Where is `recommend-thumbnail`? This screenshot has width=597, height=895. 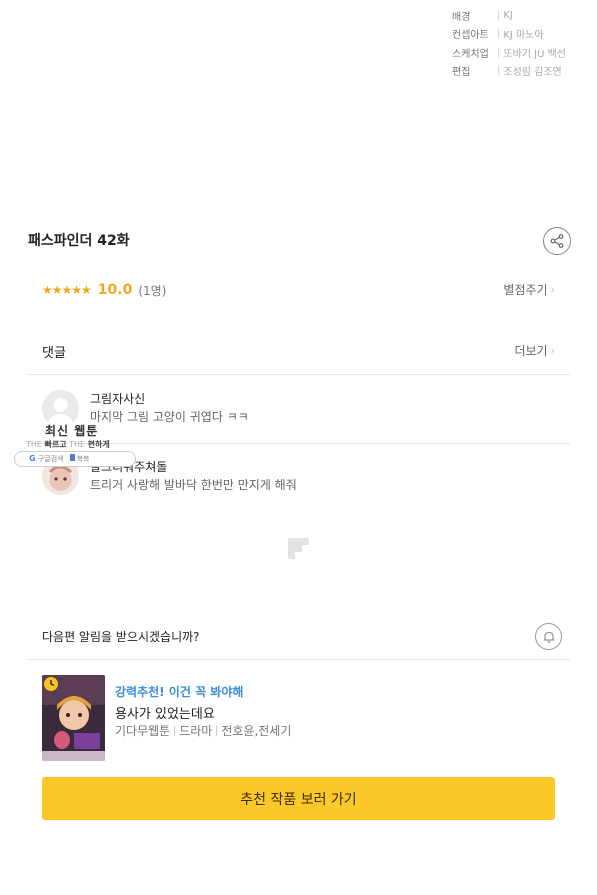 recommend-thumbnail is located at coordinates (73, 718).